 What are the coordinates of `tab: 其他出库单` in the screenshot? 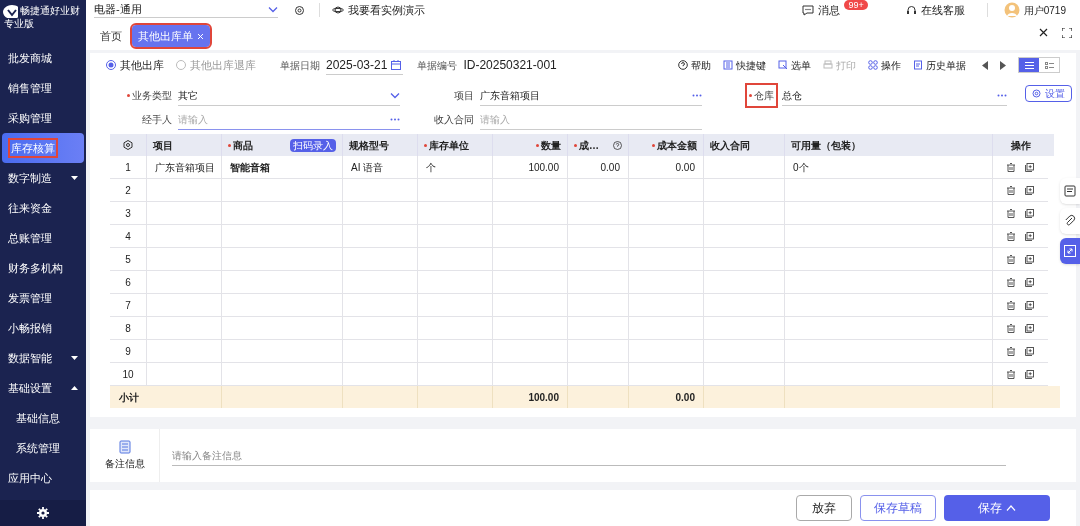 It's located at (171, 36).